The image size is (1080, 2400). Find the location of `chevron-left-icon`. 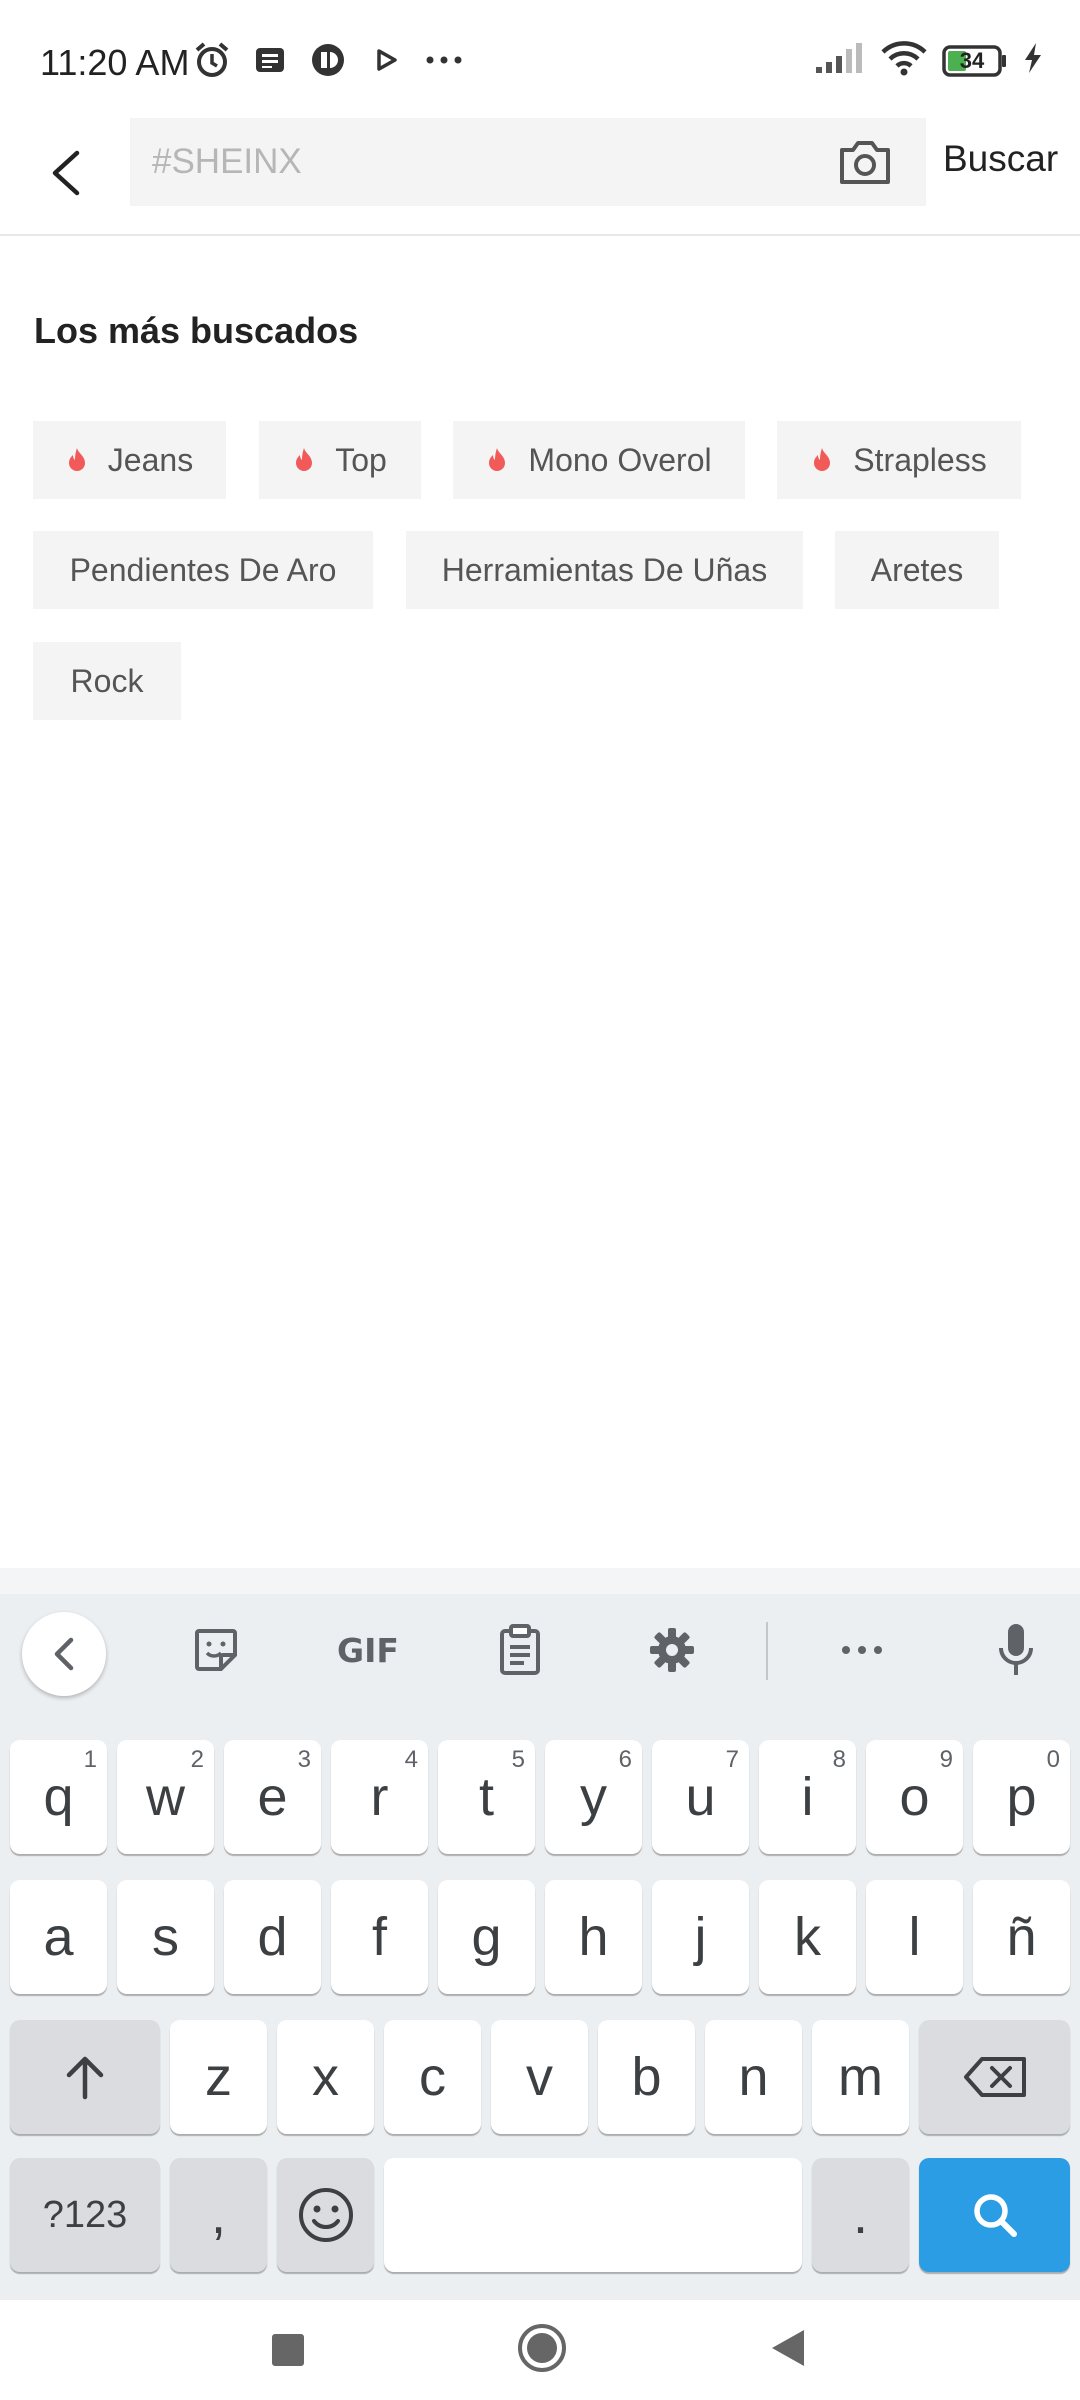

chevron-left-icon is located at coordinates (64, 1654).